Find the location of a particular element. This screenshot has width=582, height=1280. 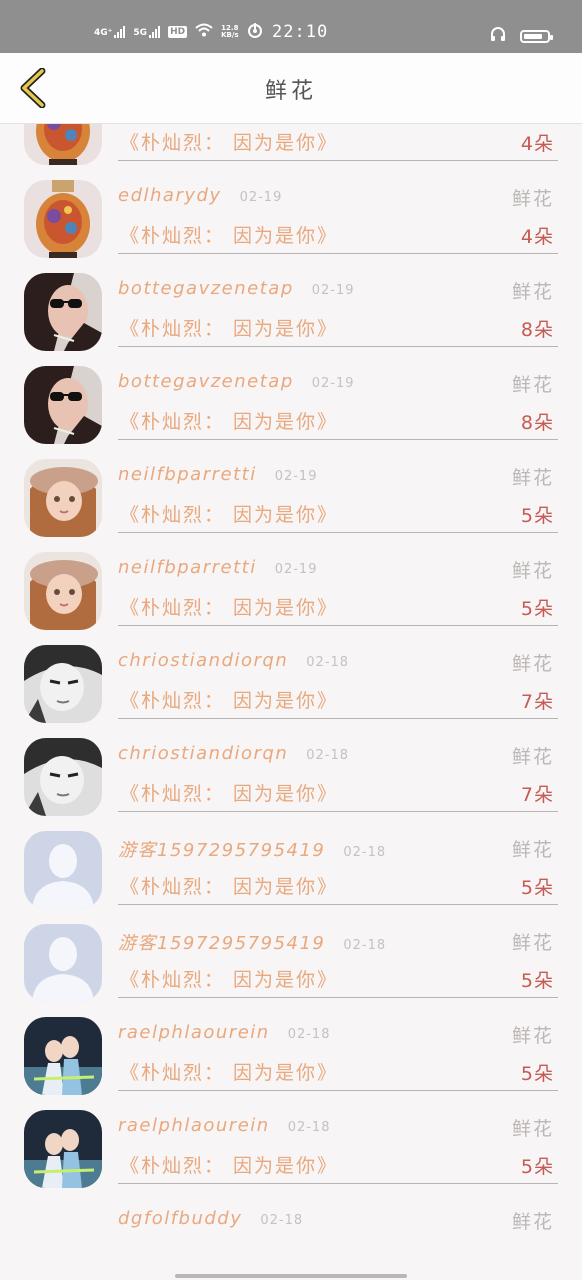

status-bar: 4G⁺ 5G HD 12.8 KB/s 22:10 is located at coordinates (291, 26).